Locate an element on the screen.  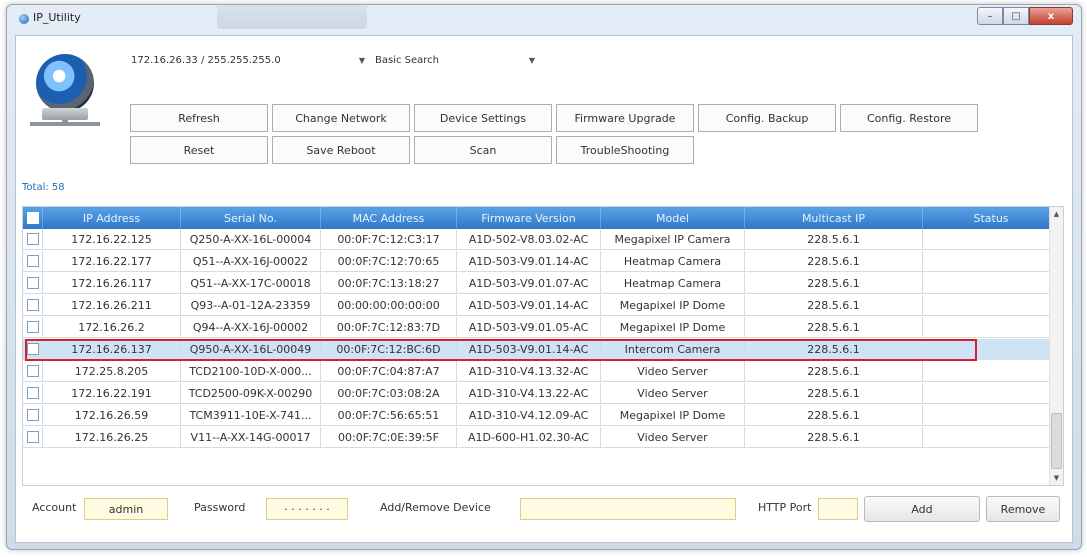
cell-mac: 00:0F:7C:0E:39:5F is located at coordinates (389, 437).